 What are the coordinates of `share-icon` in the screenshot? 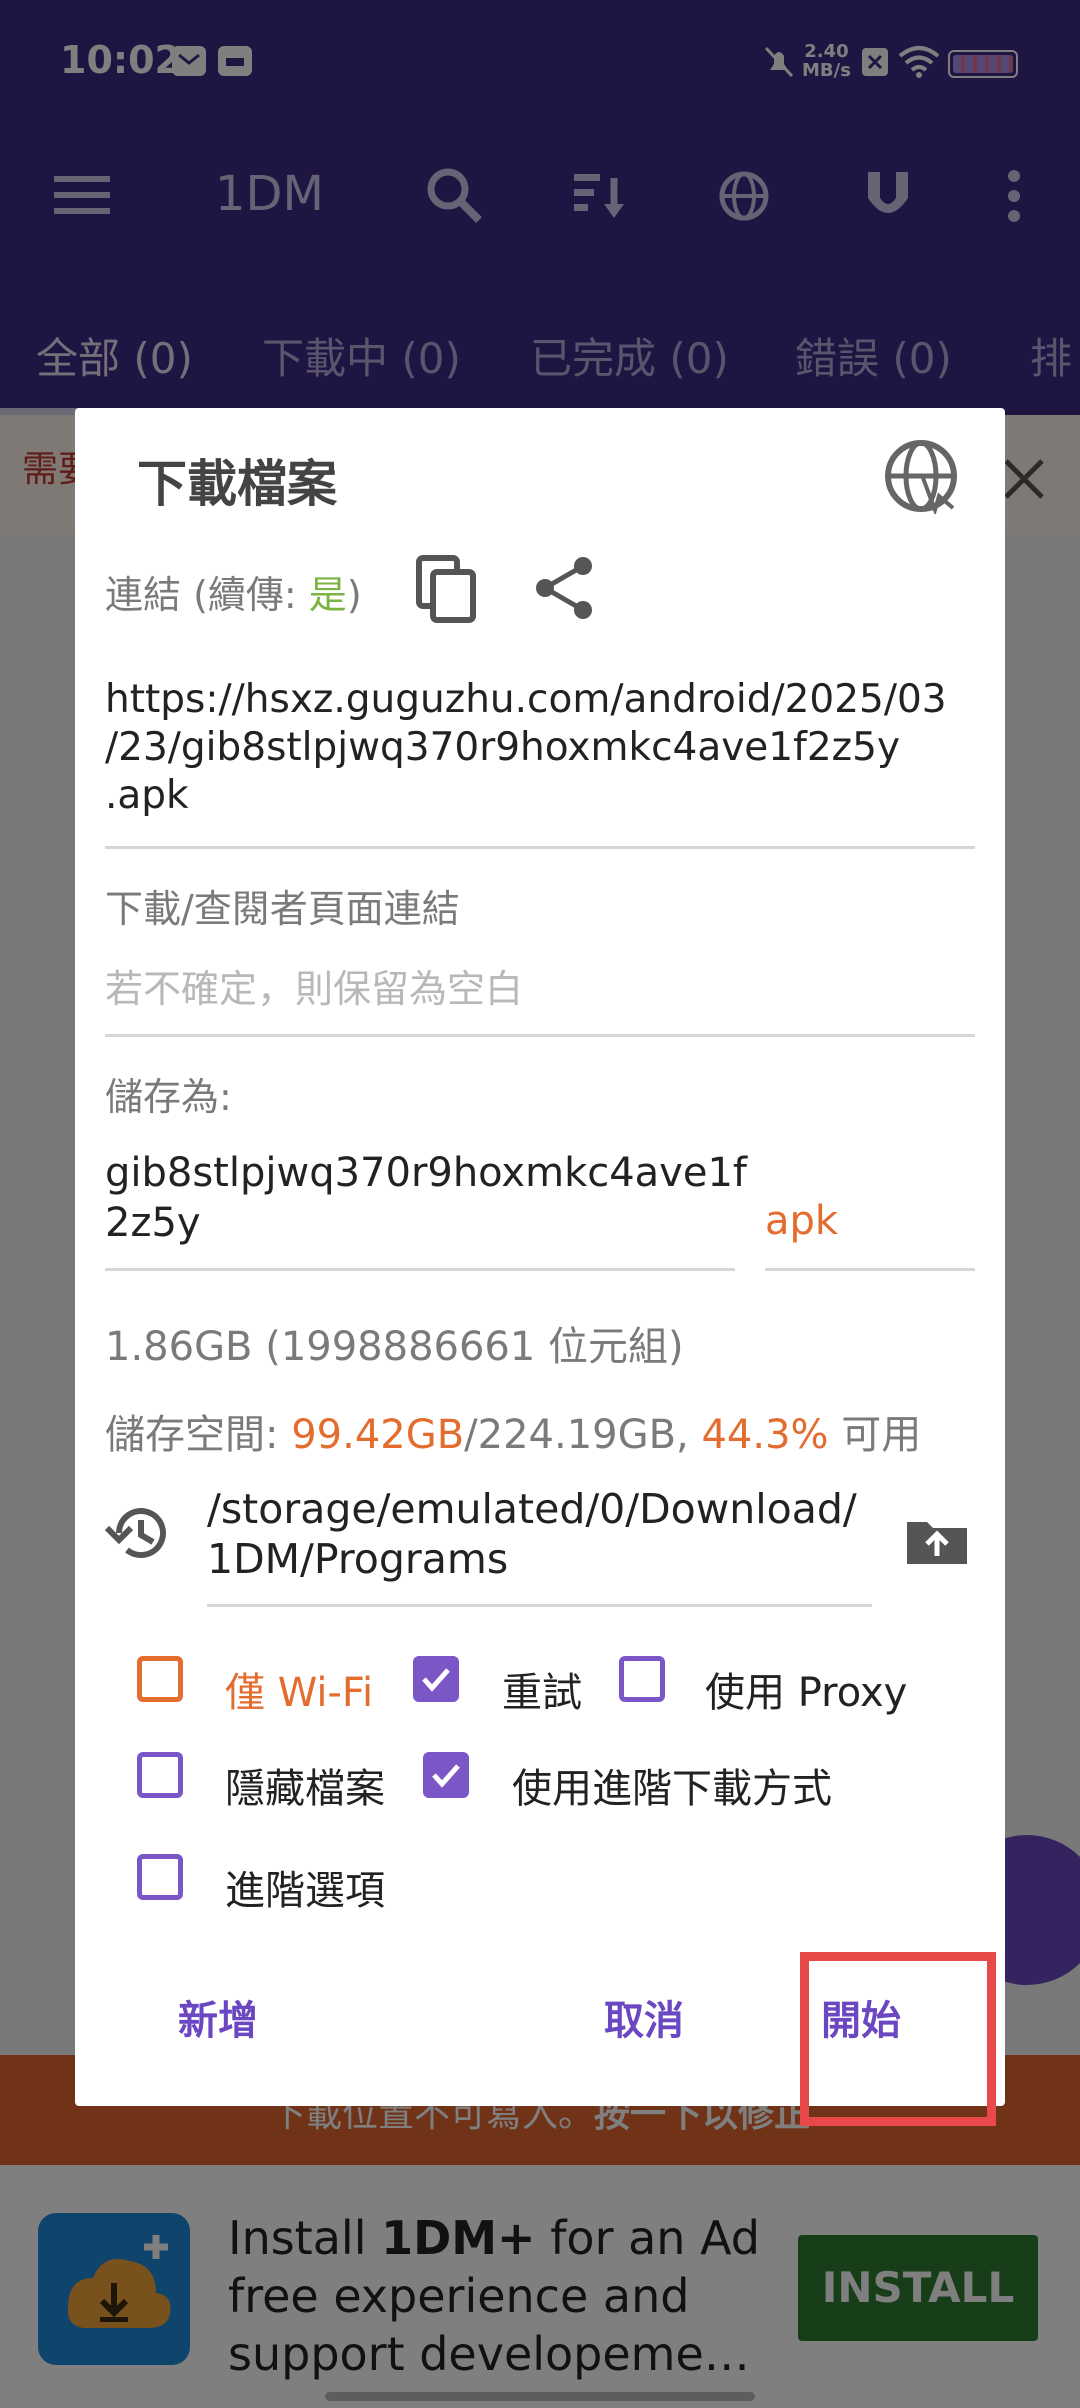 It's located at (565, 588).